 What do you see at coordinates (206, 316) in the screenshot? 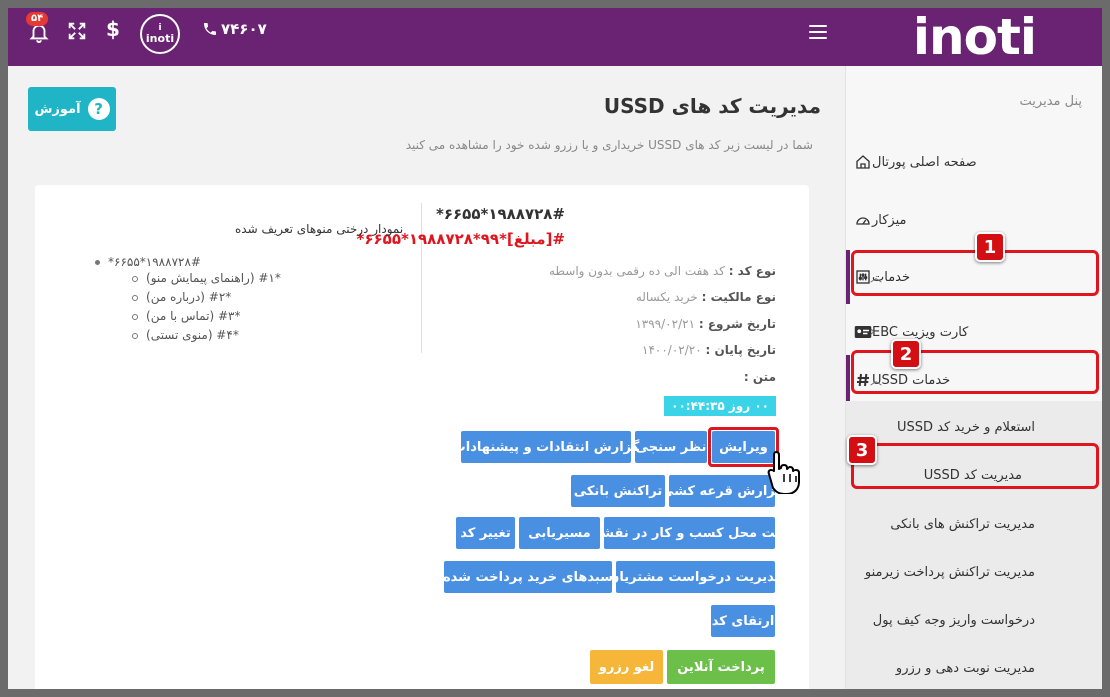
I see `tree-node: (تماس با من) #۳*` at bounding box center [206, 316].